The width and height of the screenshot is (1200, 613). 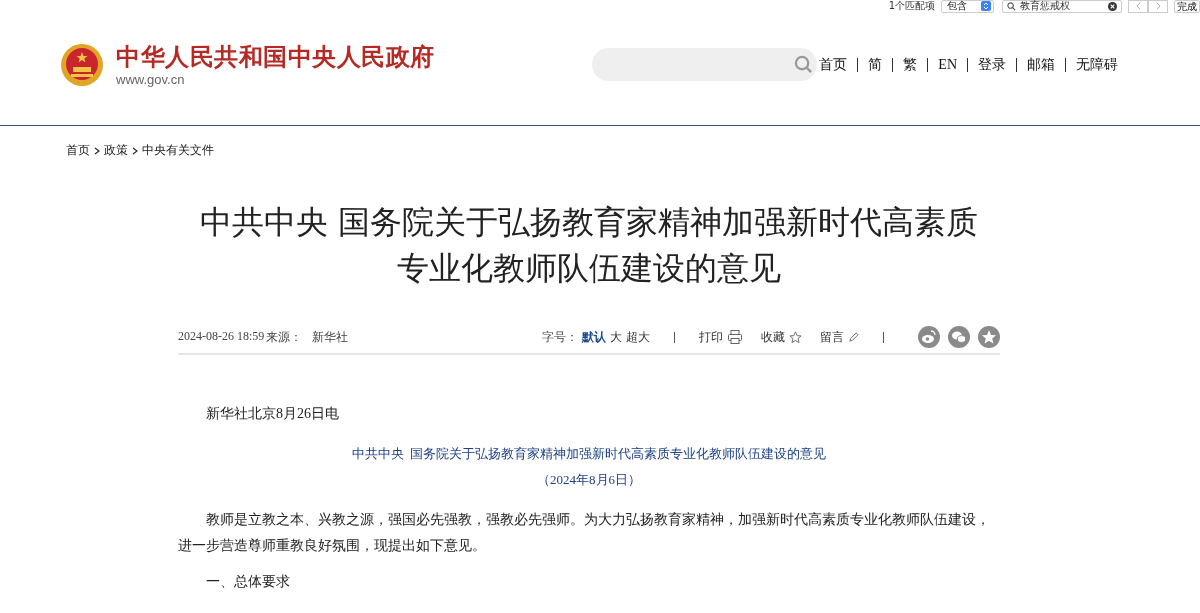 I want to click on previous-match-button, so click(x=1138, y=6).